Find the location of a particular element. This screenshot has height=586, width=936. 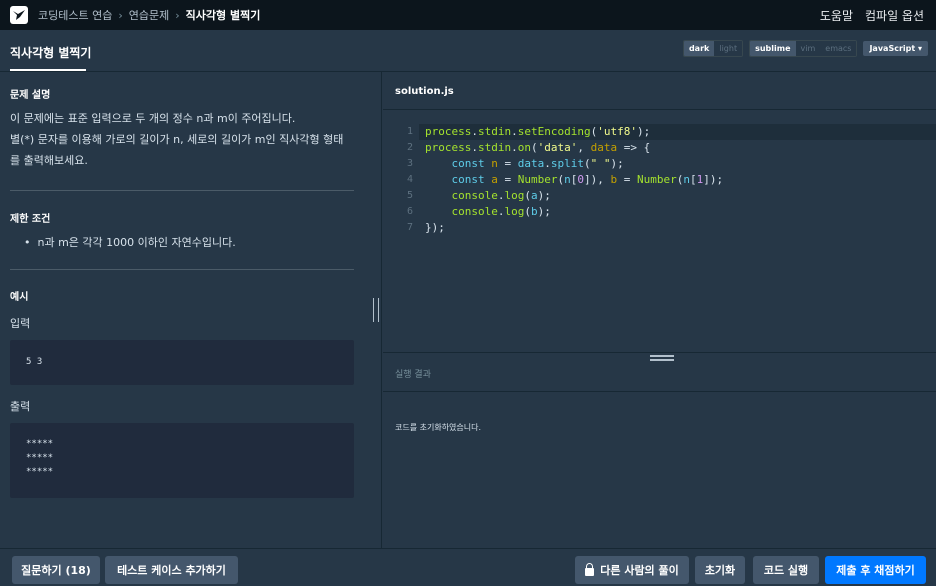

line-number: 6 is located at coordinates (409, 211).